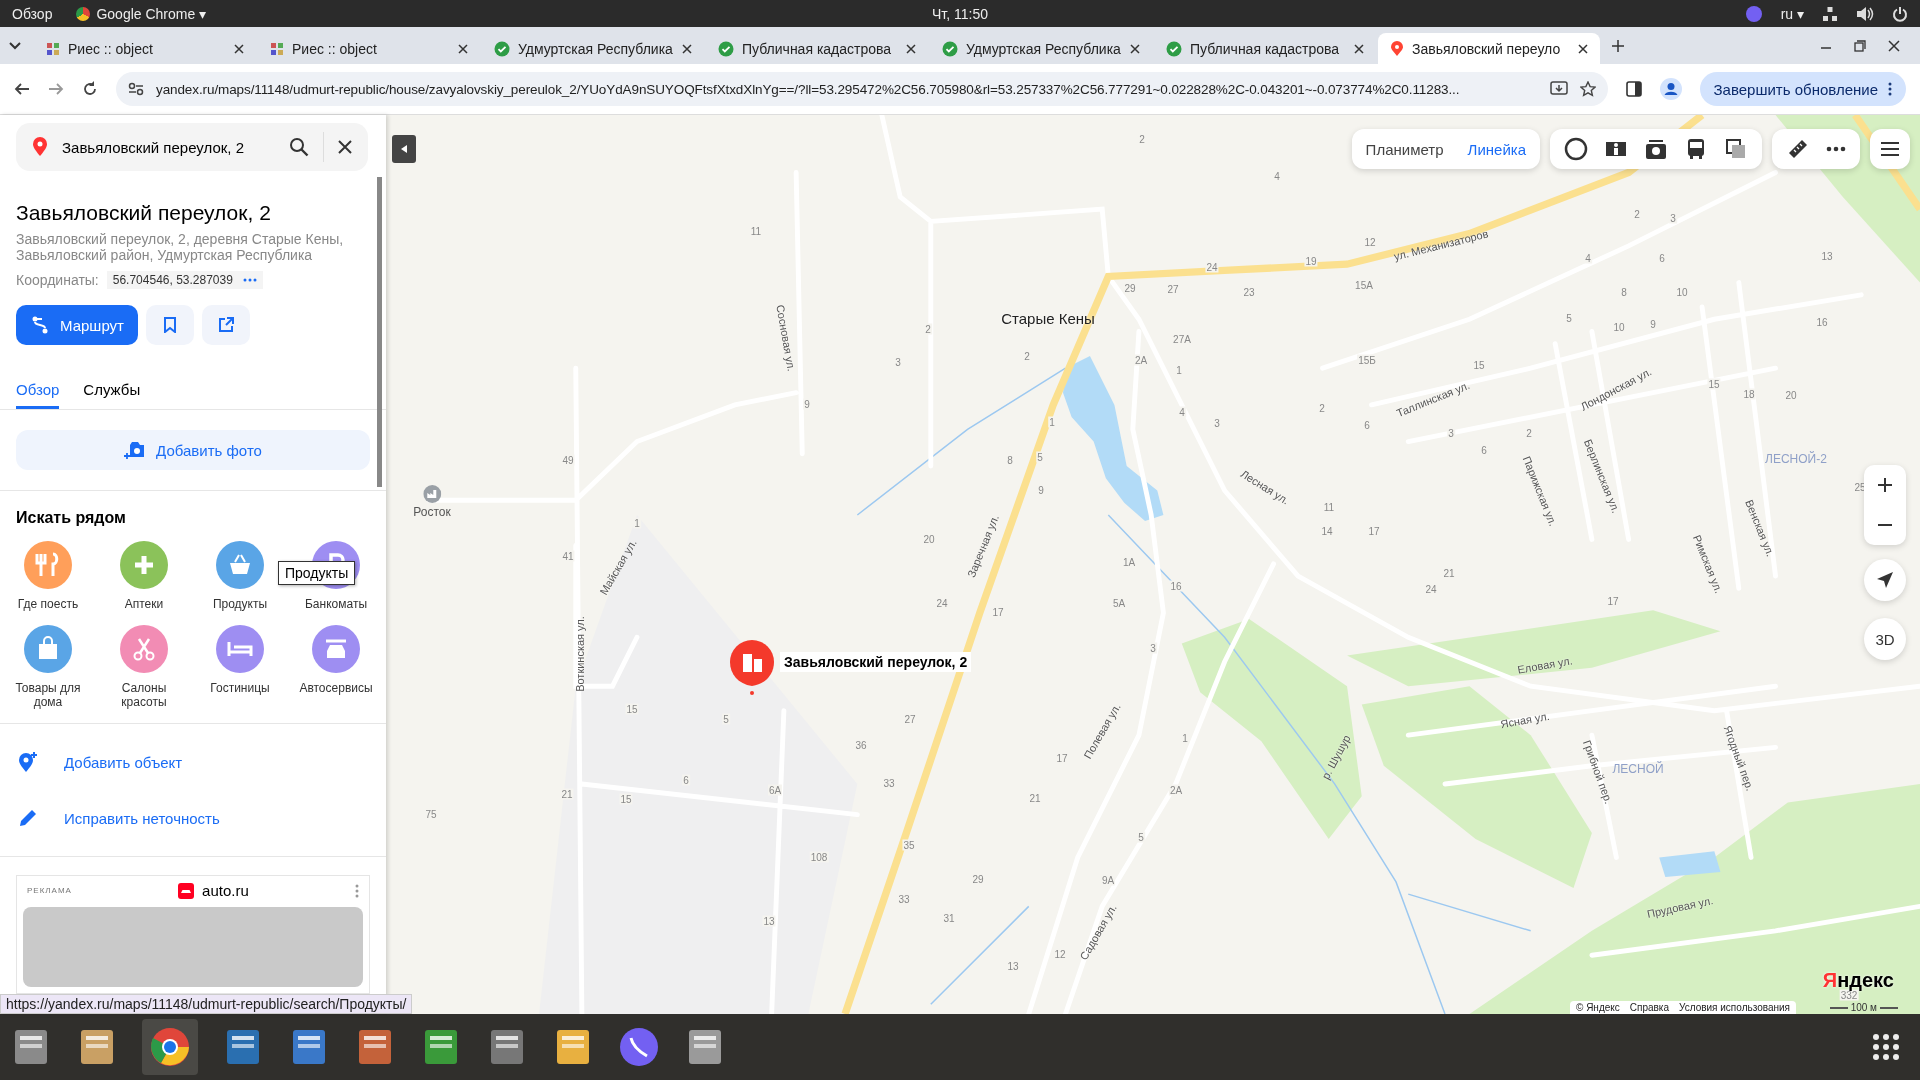 This screenshot has height=1080, width=1920. What do you see at coordinates (1496, 149) in the screenshot?
I see `map-tool-button: Линейка` at bounding box center [1496, 149].